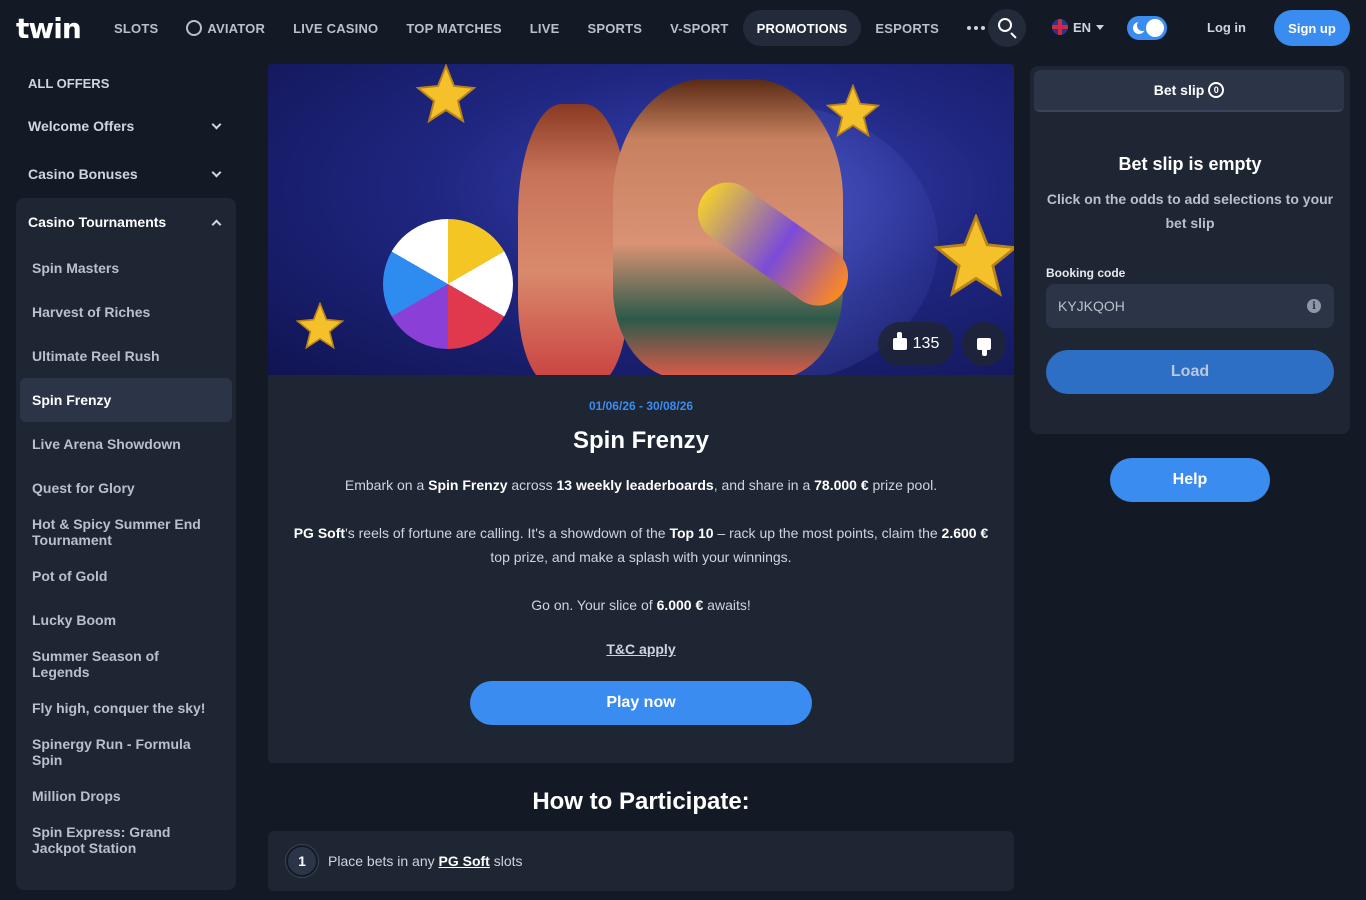  Describe the element at coordinates (126, 312) in the screenshot. I see `sidebar-item-harvest-of-riches: Harvest of Riches` at that location.